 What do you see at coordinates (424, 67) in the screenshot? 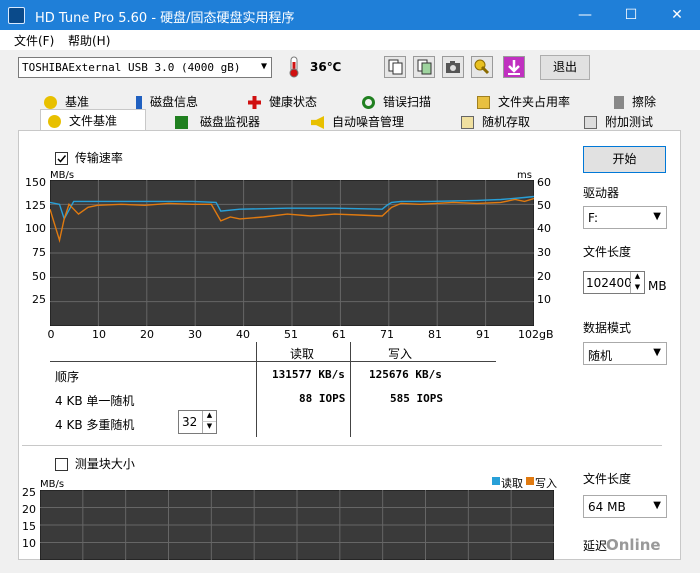
I see `copy-all-button` at bounding box center [424, 67].